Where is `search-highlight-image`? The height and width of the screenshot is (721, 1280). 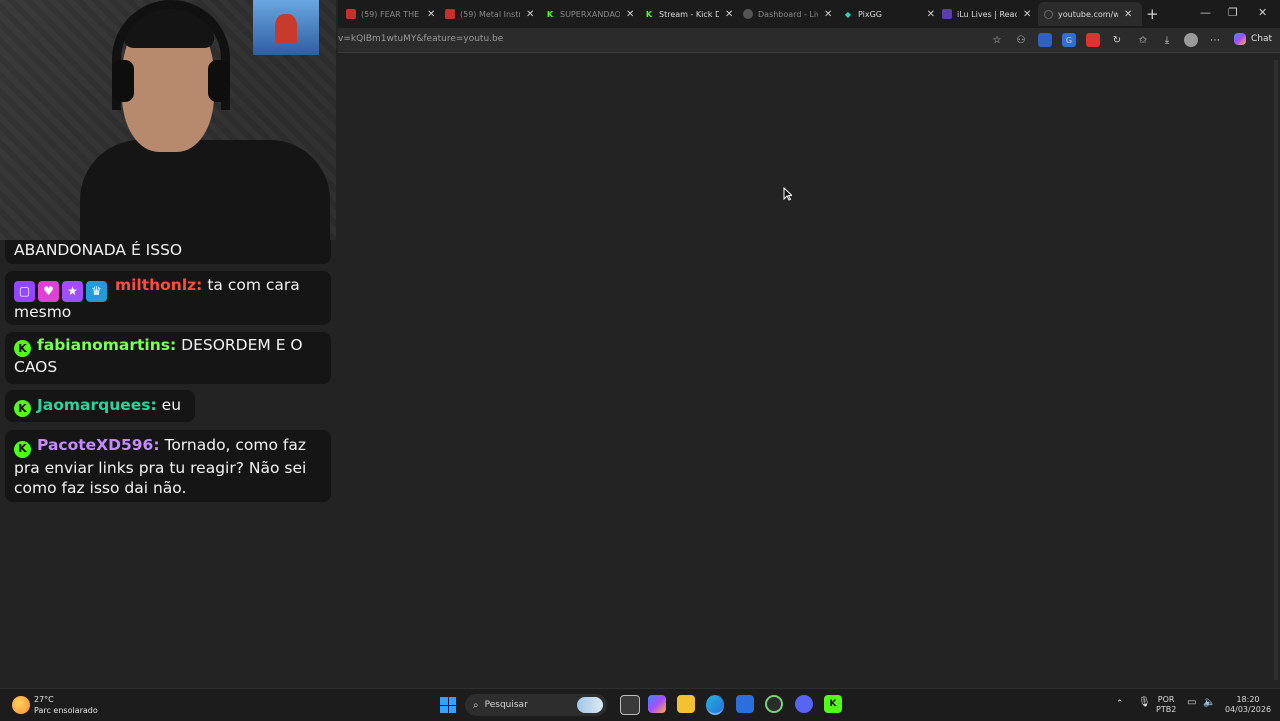
search-highlight-image is located at coordinates (590, 705).